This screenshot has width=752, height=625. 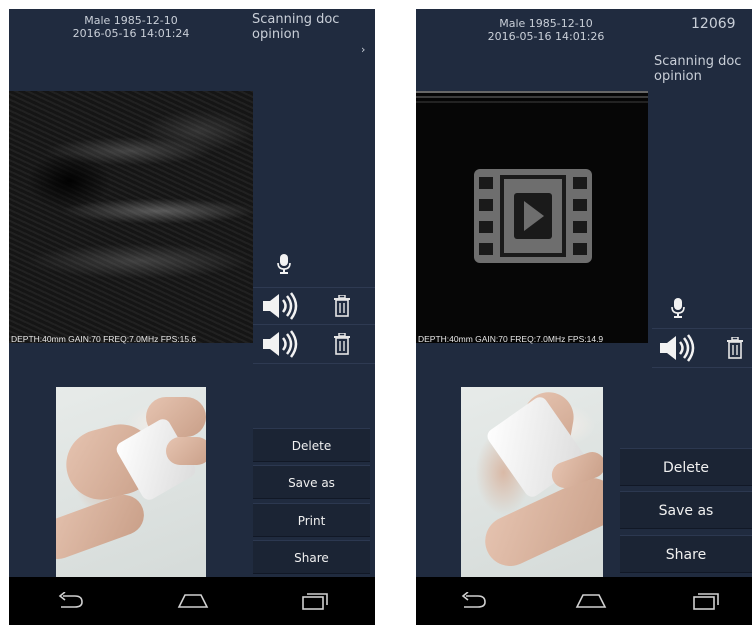 What do you see at coordinates (131, 217) in the screenshot?
I see `ultrasound-image` at bounding box center [131, 217].